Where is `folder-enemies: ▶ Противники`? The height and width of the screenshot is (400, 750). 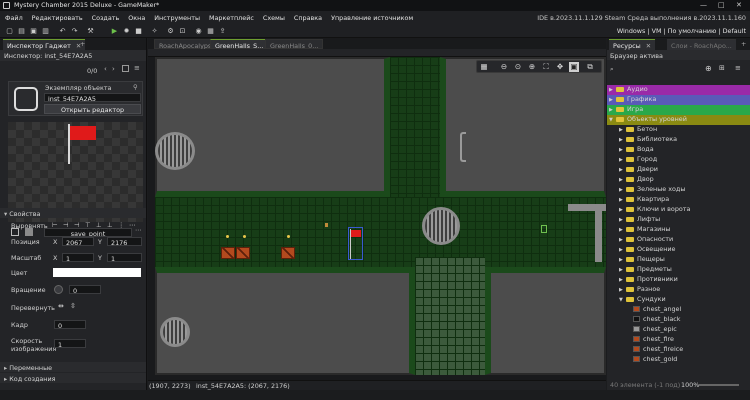
folder-enemies: ▶ Противники is located at coordinates (678, 280).